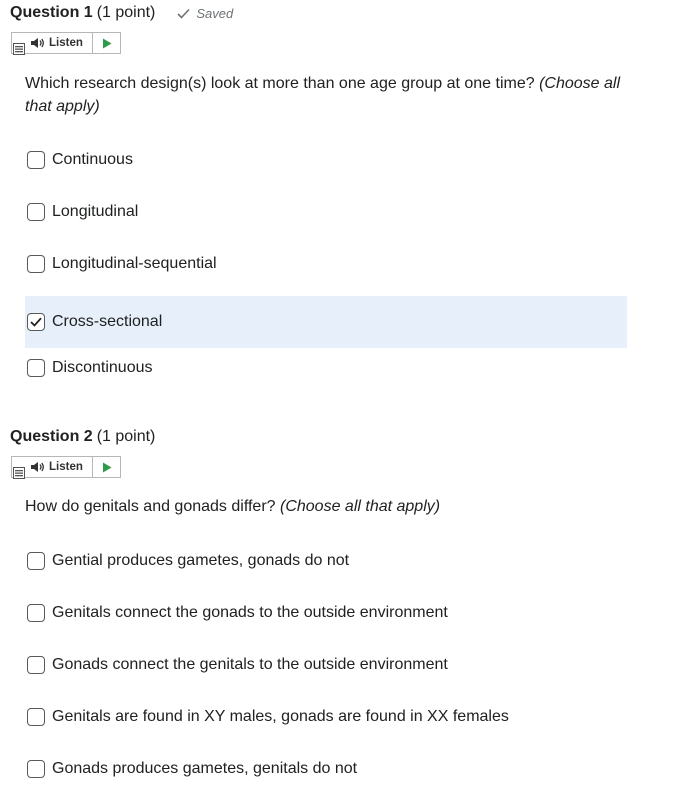 The image size is (688, 795). Describe the element at coordinates (95, 211) in the screenshot. I see `option-label: Longitudinal` at that location.